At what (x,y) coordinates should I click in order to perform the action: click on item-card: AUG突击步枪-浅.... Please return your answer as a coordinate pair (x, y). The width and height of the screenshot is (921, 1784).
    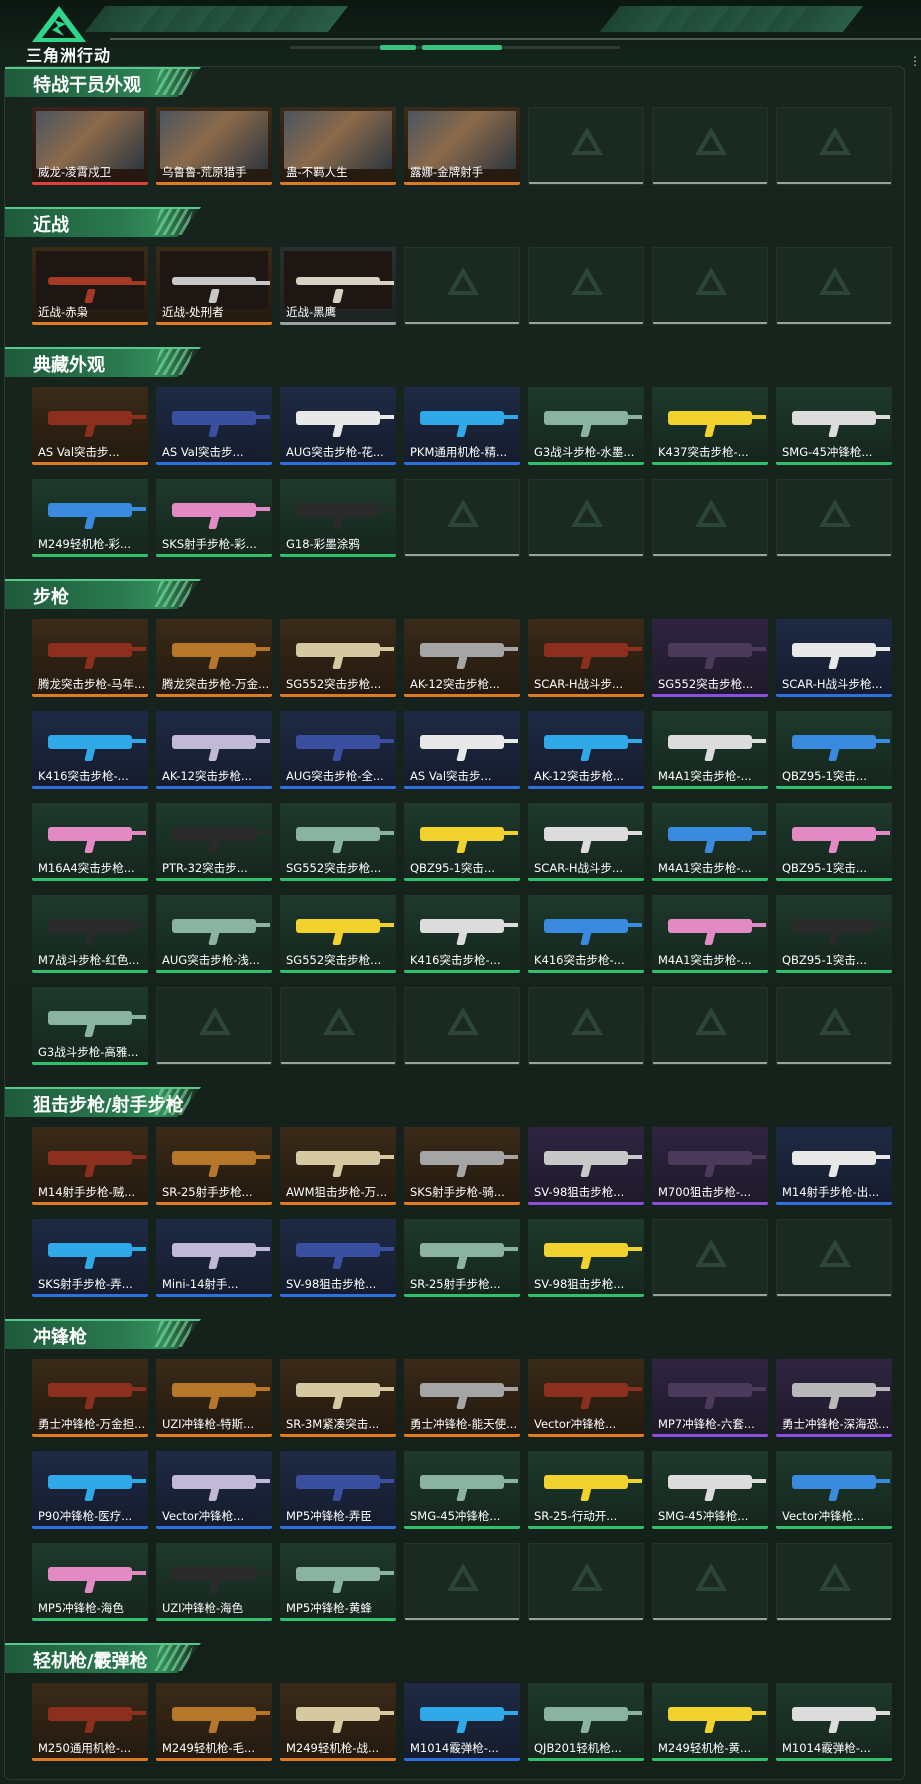
    Looking at the image, I should click on (214, 934).